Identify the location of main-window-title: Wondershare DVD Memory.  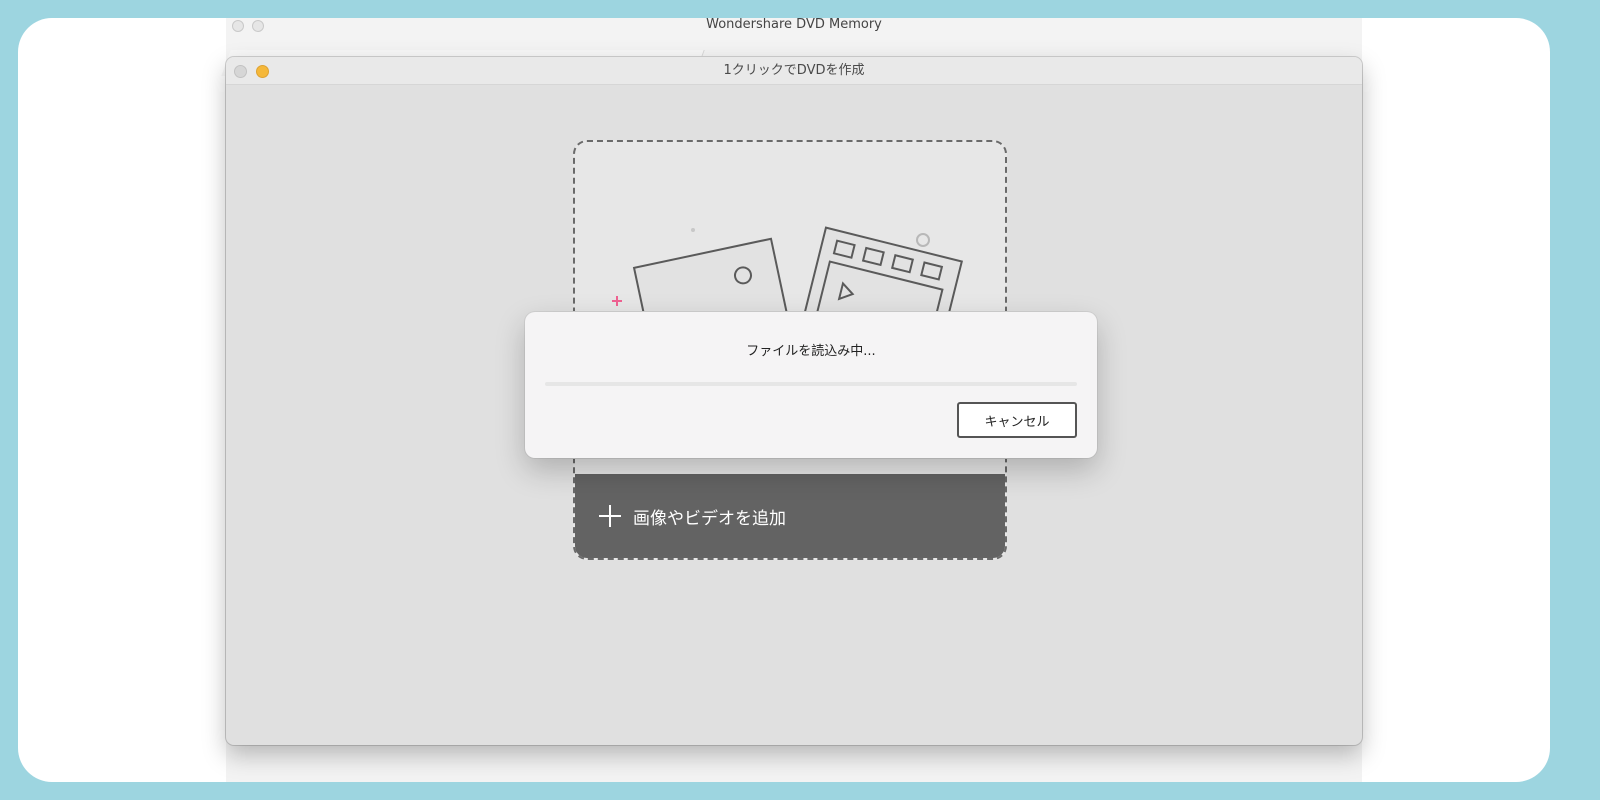
(794, 25).